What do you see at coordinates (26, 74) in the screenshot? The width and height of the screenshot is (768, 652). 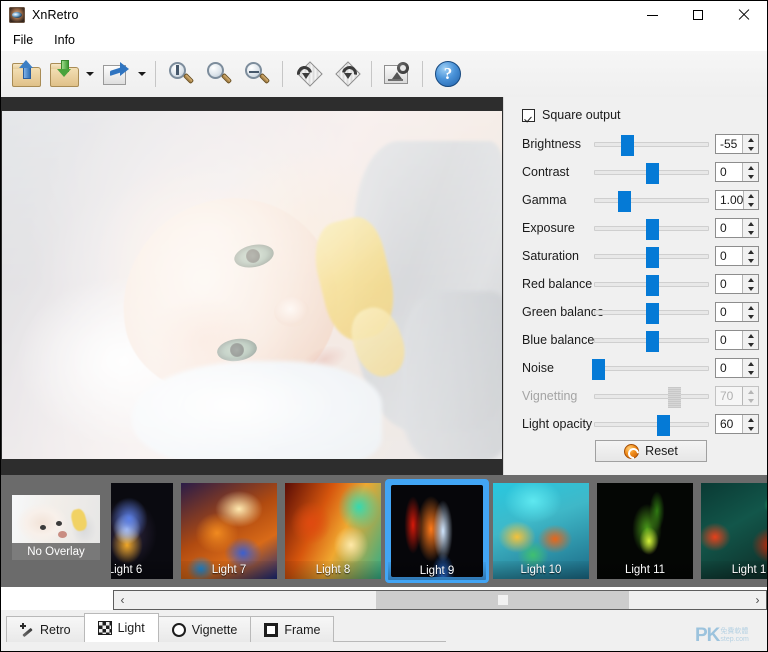 I see `open-file-button` at bounding box center [26, 74].